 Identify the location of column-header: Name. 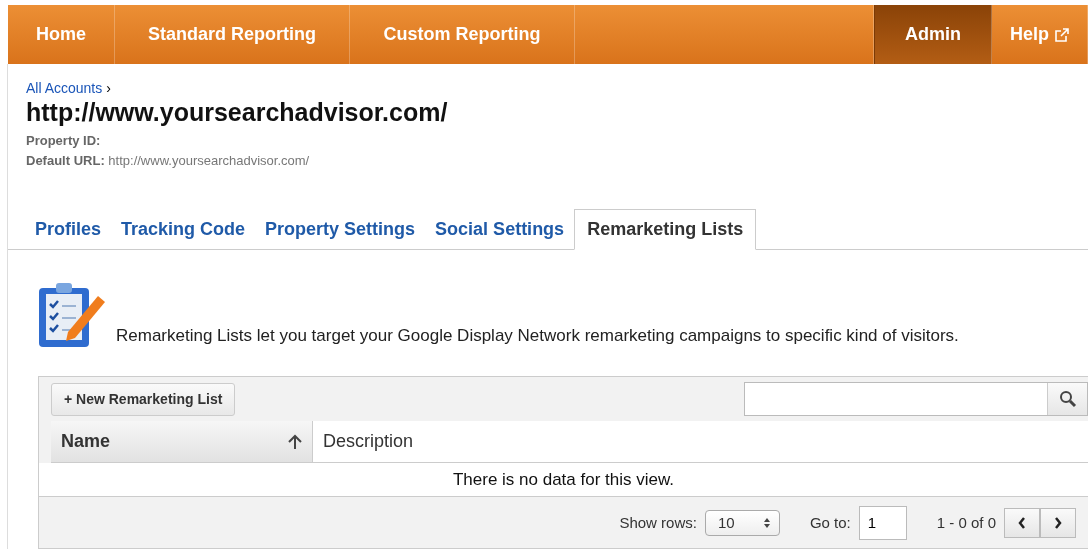
(86, 441).